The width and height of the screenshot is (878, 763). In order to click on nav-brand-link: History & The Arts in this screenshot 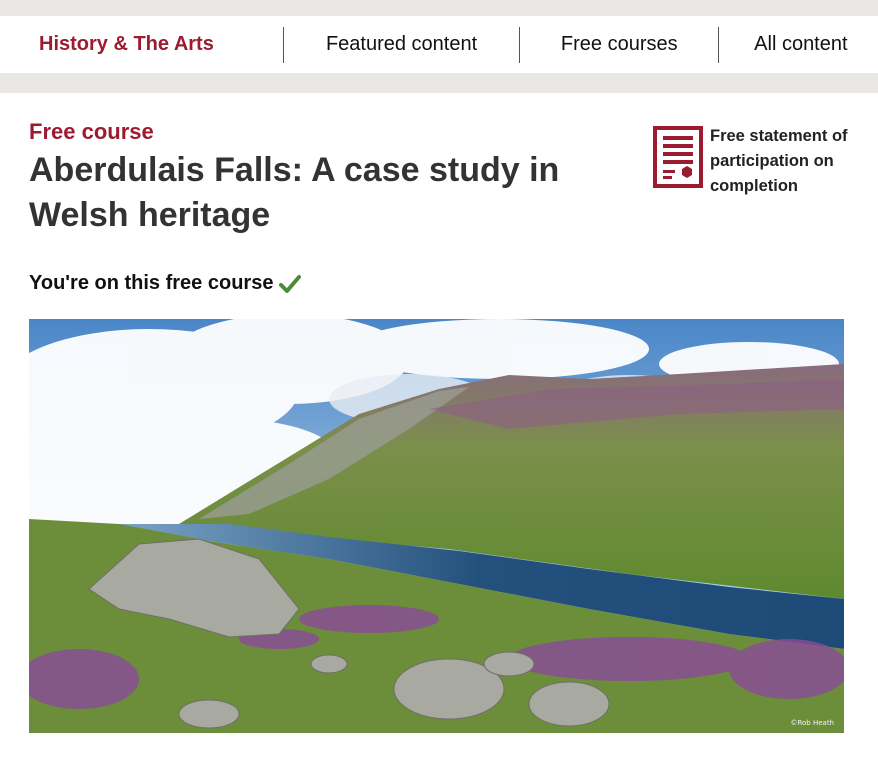, I will do `click(141, 44)`.